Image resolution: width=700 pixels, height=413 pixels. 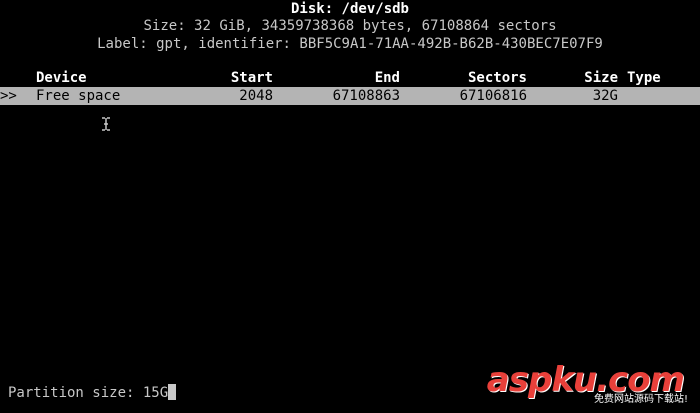 What do you see at coordinates (8, 96) in the screenshot?
I see `selection-marker: >>` at bounding box center [8, 96].